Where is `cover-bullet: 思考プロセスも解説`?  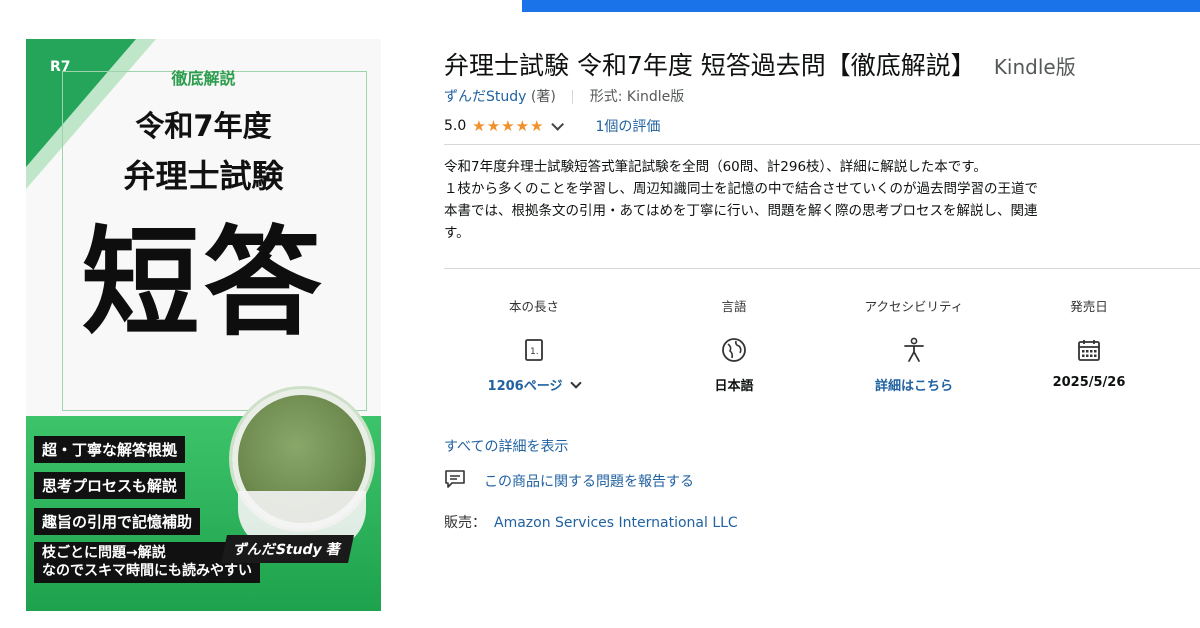
cover-bullet: 思考プロセスも解説 is located at coordinates (110, 485).